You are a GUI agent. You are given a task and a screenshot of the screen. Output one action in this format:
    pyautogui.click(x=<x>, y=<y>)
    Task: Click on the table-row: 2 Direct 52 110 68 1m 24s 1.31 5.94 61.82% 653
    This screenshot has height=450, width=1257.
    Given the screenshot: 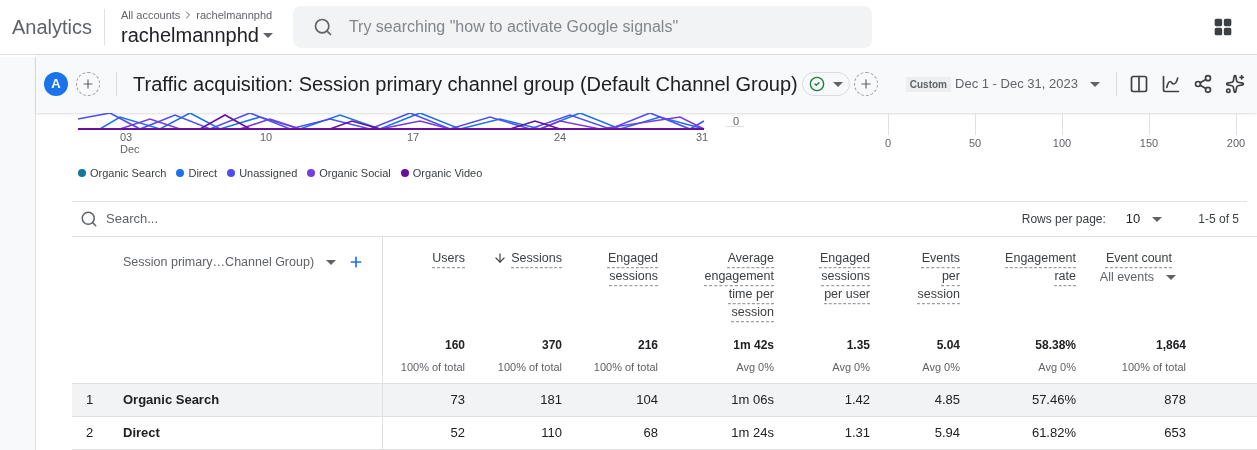 What is the action you would take?
    pyautogui.click(x=664, y=433)
    